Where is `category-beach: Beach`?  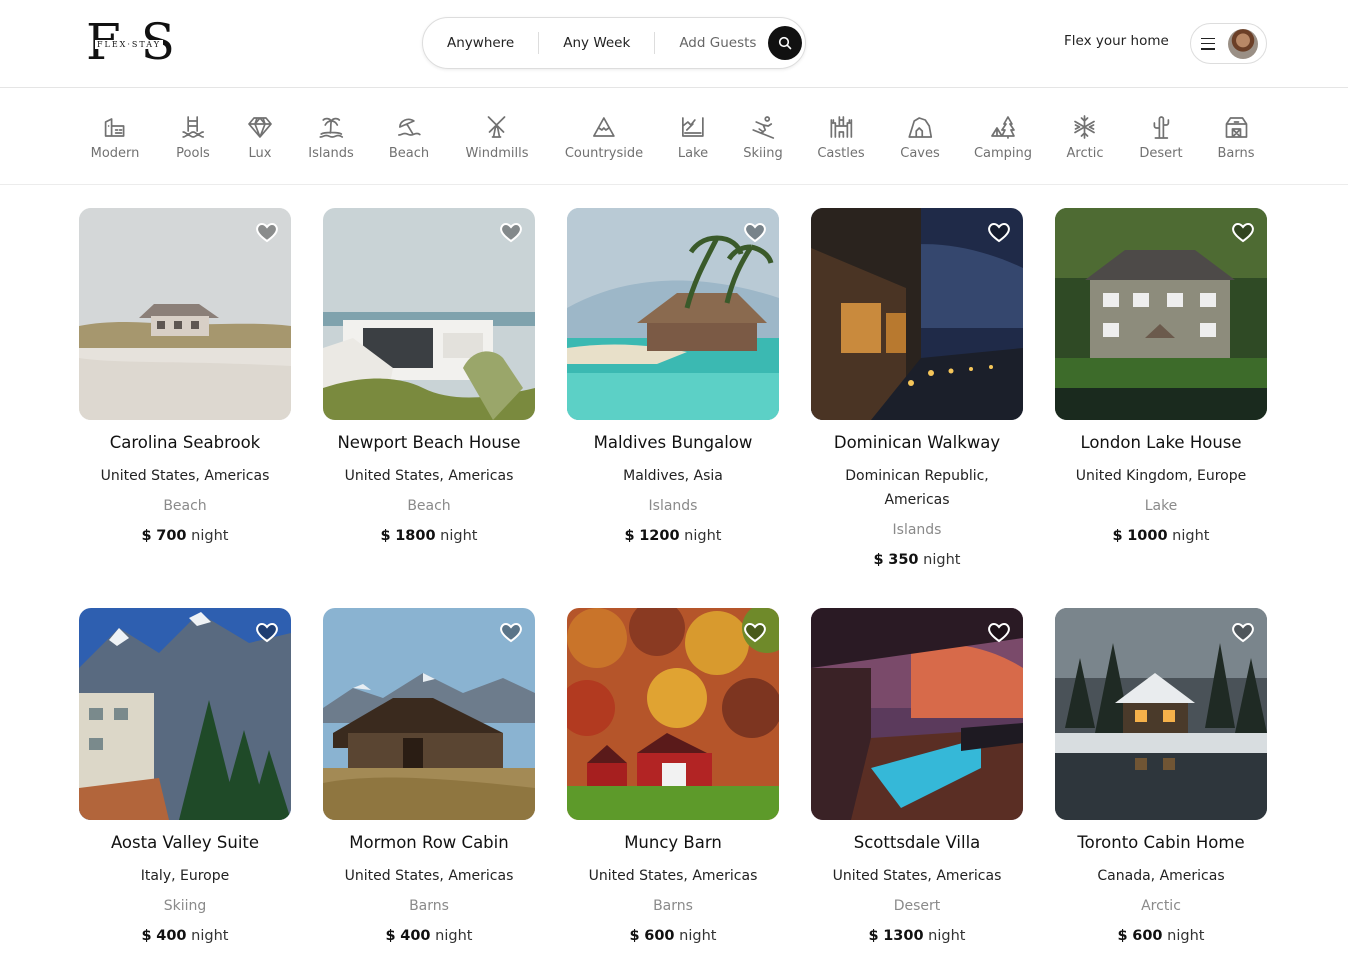
category-beach: Beach is located at coordinates (409, 137).